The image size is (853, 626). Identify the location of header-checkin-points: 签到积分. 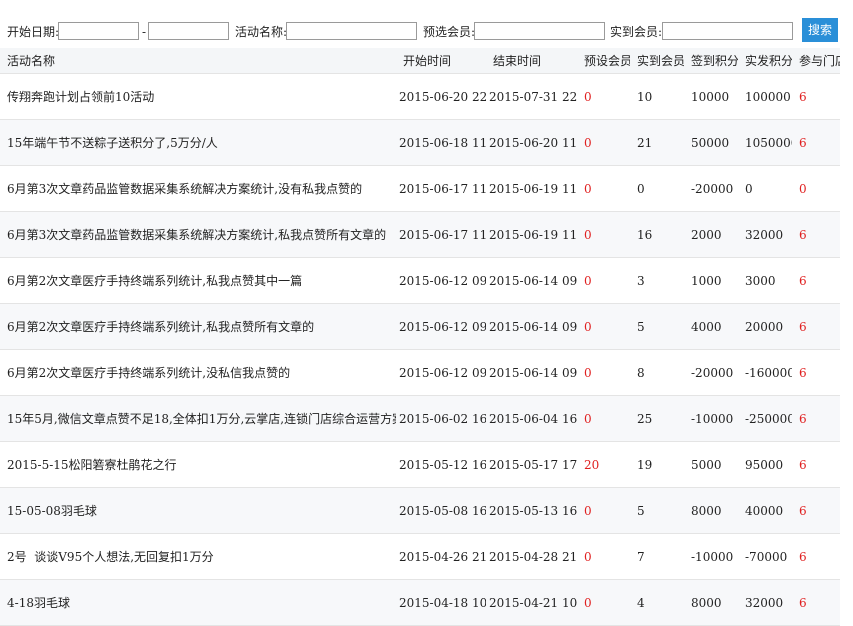
(711, 61).